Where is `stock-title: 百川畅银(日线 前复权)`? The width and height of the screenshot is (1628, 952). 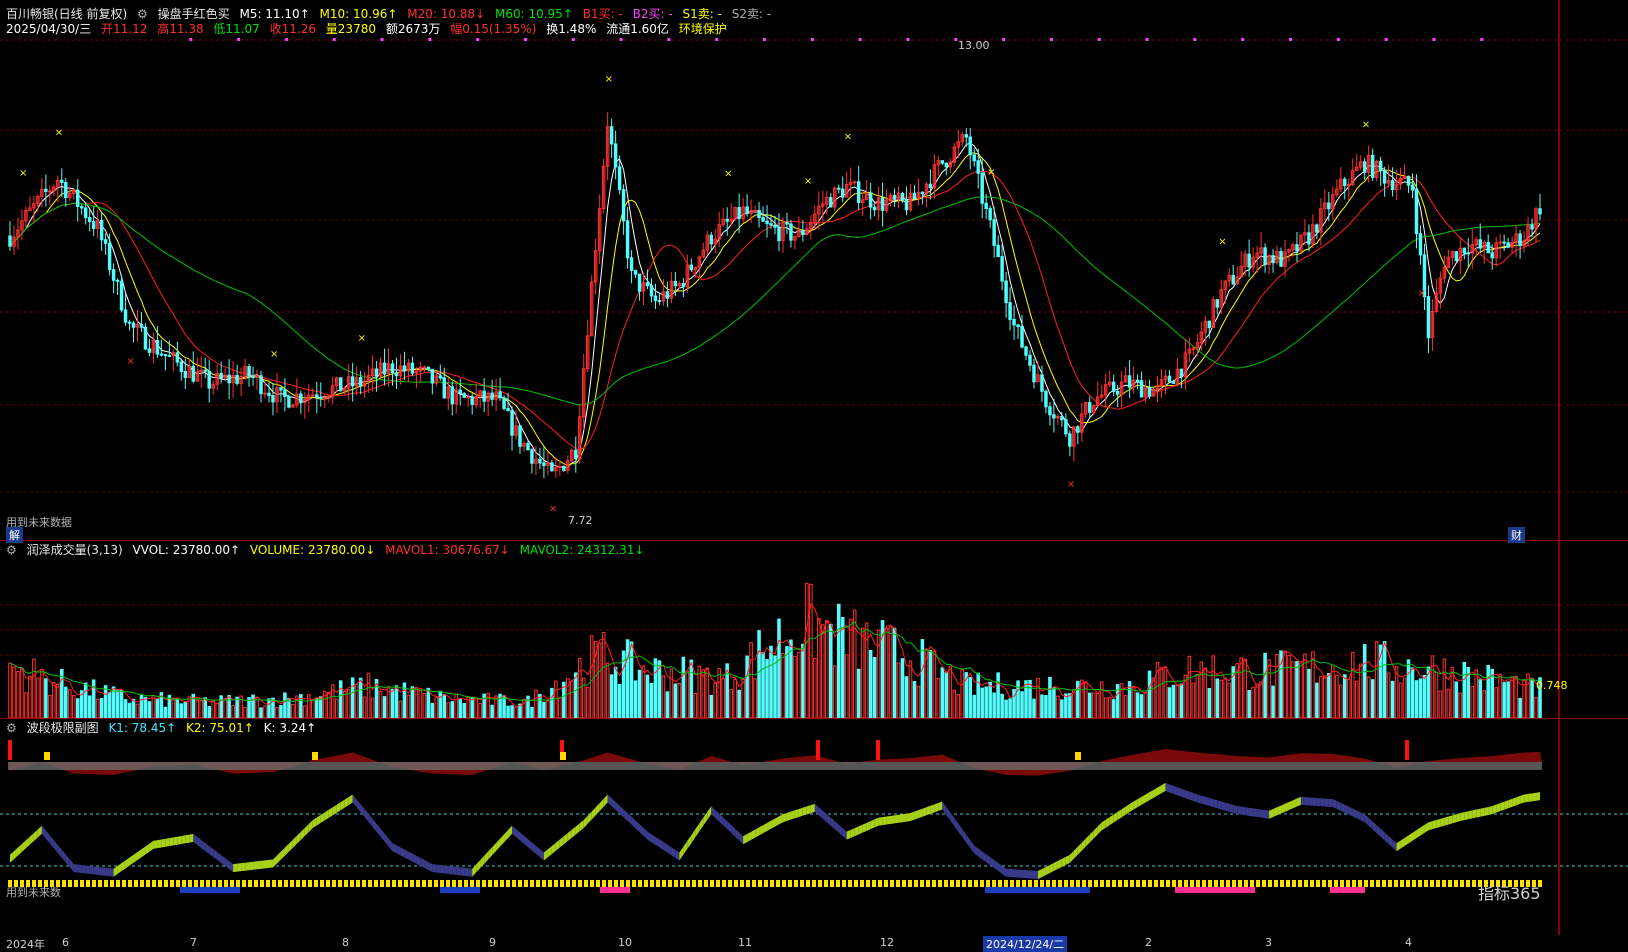 stock-title: 百川畅银(日线 前复权) is located at coordinates (66, 14).